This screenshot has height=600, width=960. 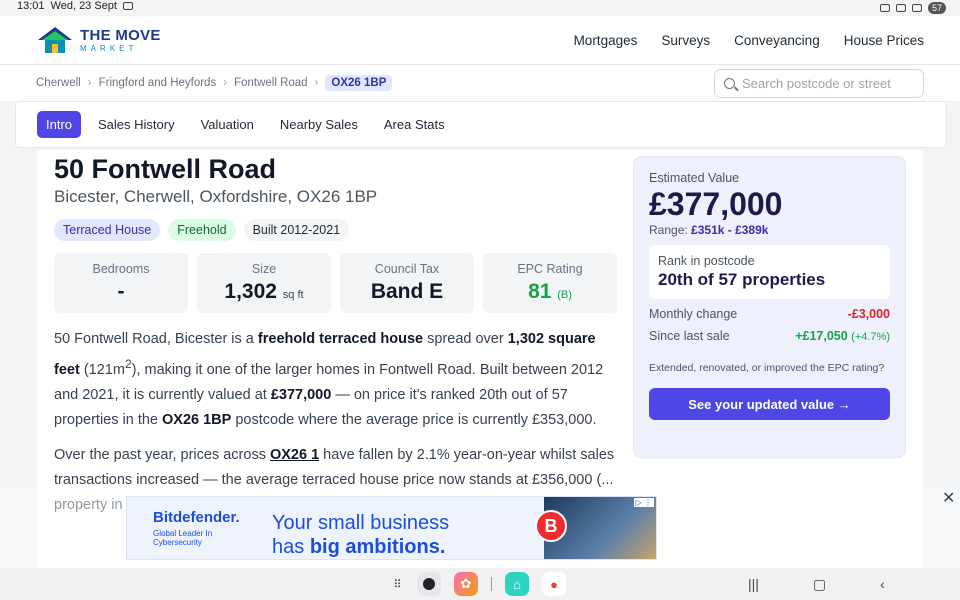 What do you see at coordinates (109, 48) in the screenshot?
I see `logo-subtitle: MARKET` at bounding box center [109, 48].